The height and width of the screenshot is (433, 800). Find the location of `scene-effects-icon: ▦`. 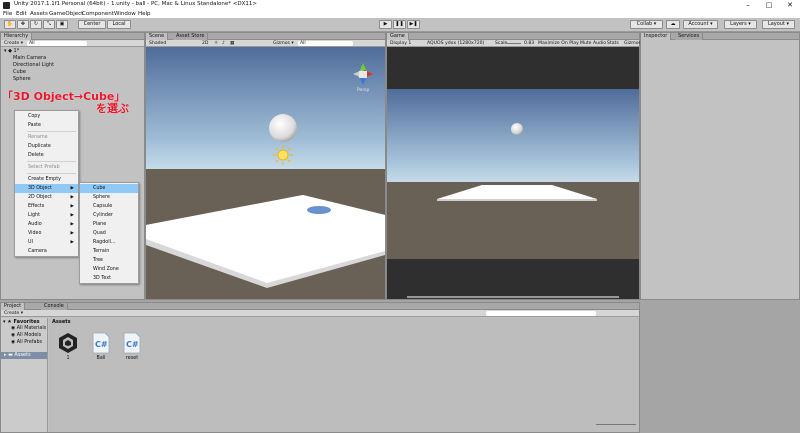

scene-effects-icon: ▦ is located at coordinates (232, 43).